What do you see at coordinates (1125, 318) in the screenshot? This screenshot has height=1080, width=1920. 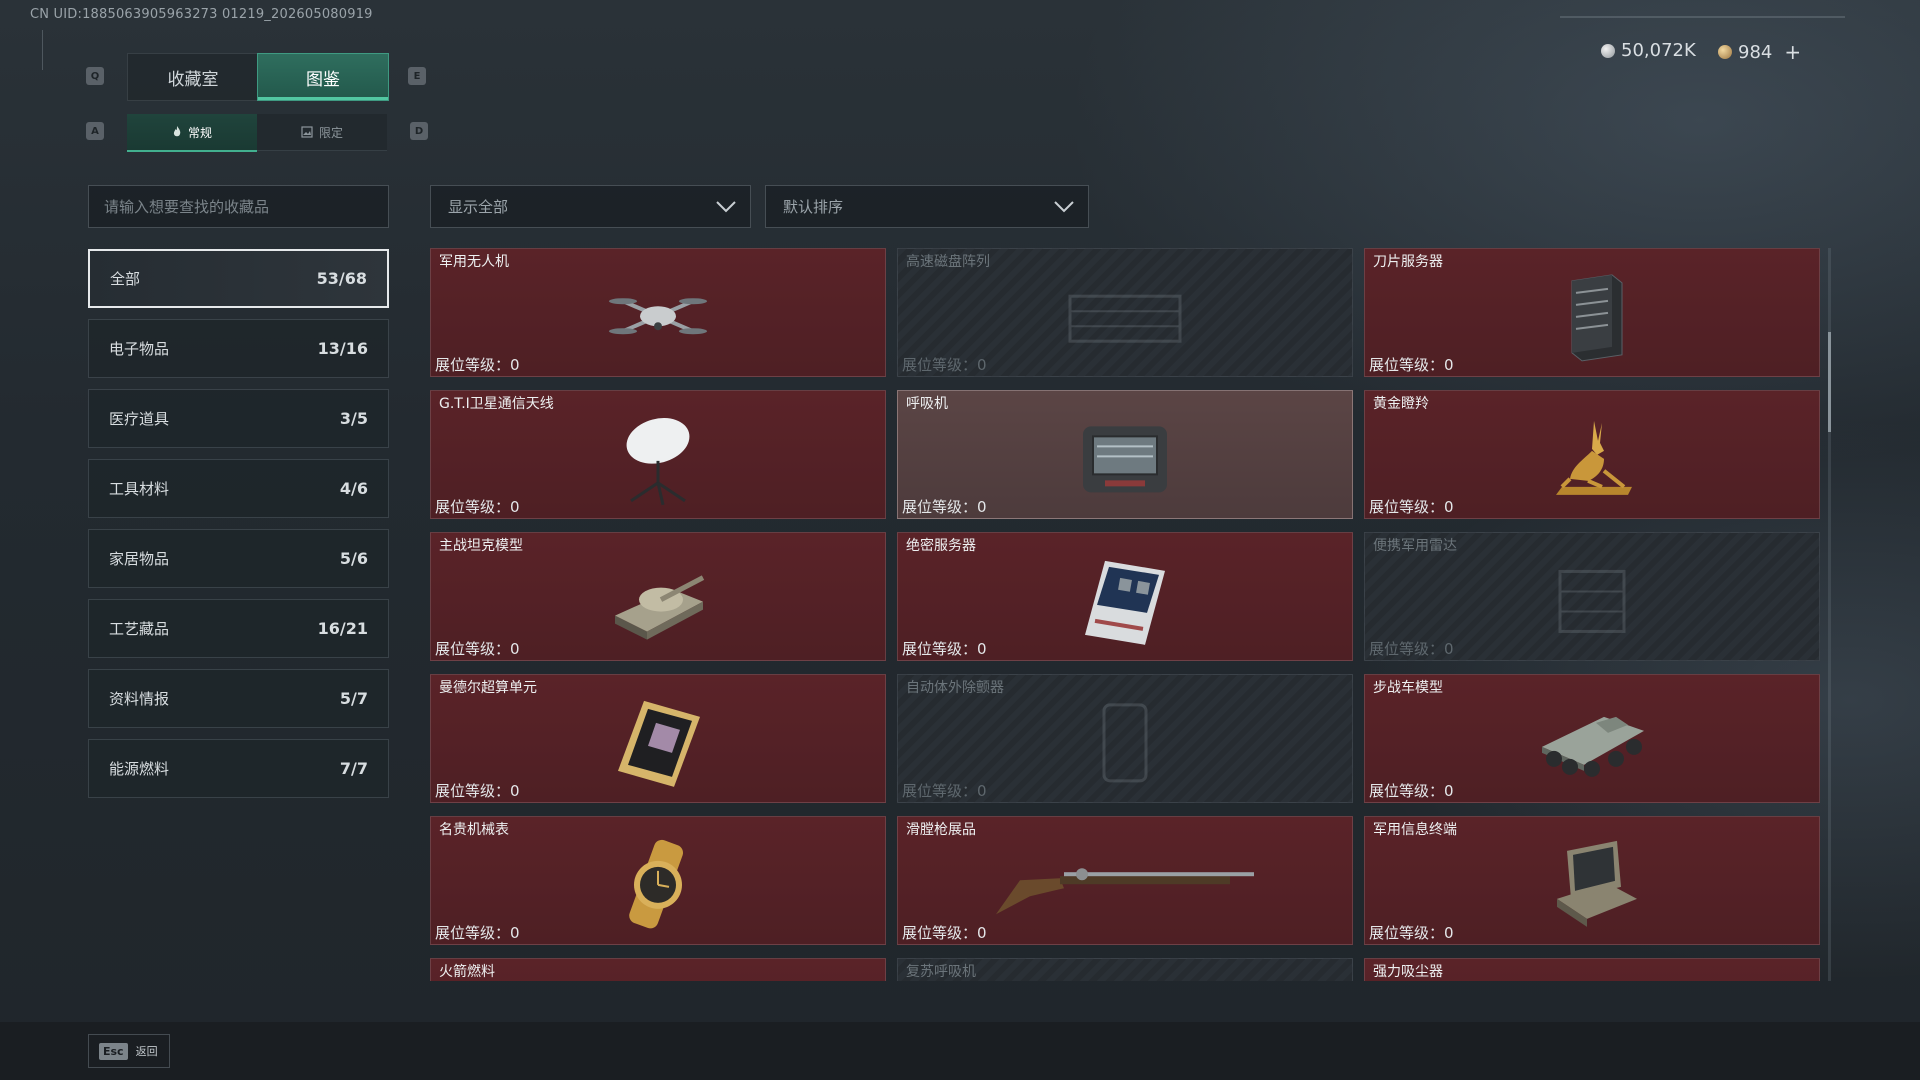 I see `disk-array-icon` at bounding box center [1125, 318].